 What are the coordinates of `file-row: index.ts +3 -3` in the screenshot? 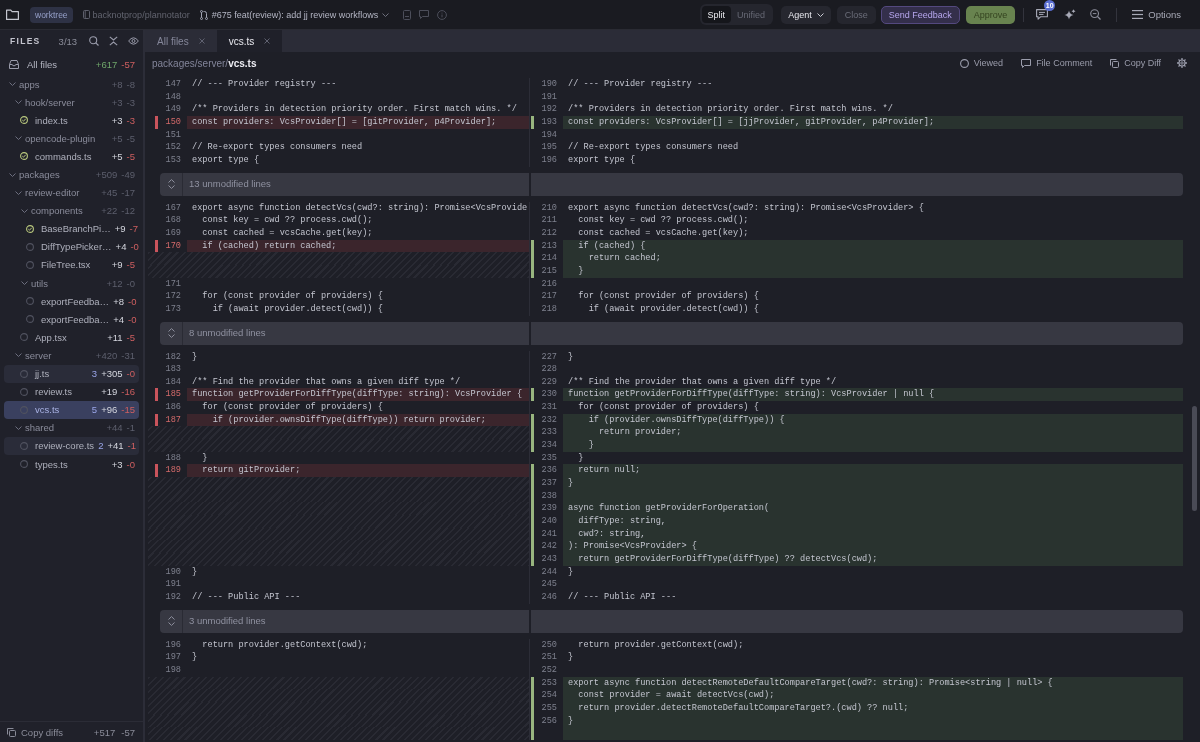 It's located at (71, 120).